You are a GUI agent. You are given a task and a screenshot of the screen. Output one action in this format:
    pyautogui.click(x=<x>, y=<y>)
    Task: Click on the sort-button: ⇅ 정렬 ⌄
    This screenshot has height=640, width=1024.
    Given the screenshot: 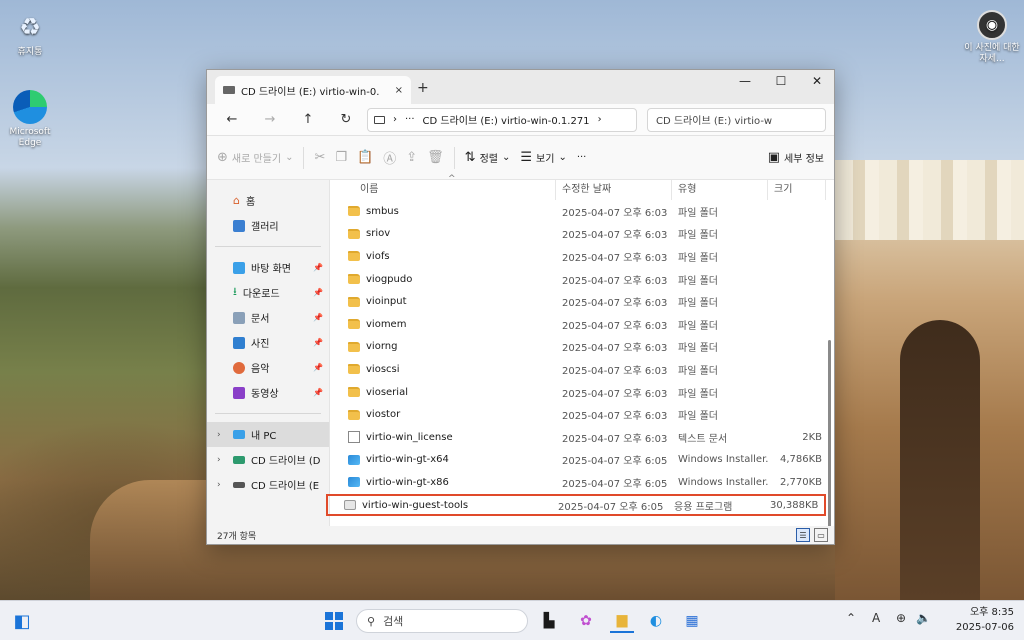 What is the action you would take?
    pyautogui.click(x=488, y=157)
    